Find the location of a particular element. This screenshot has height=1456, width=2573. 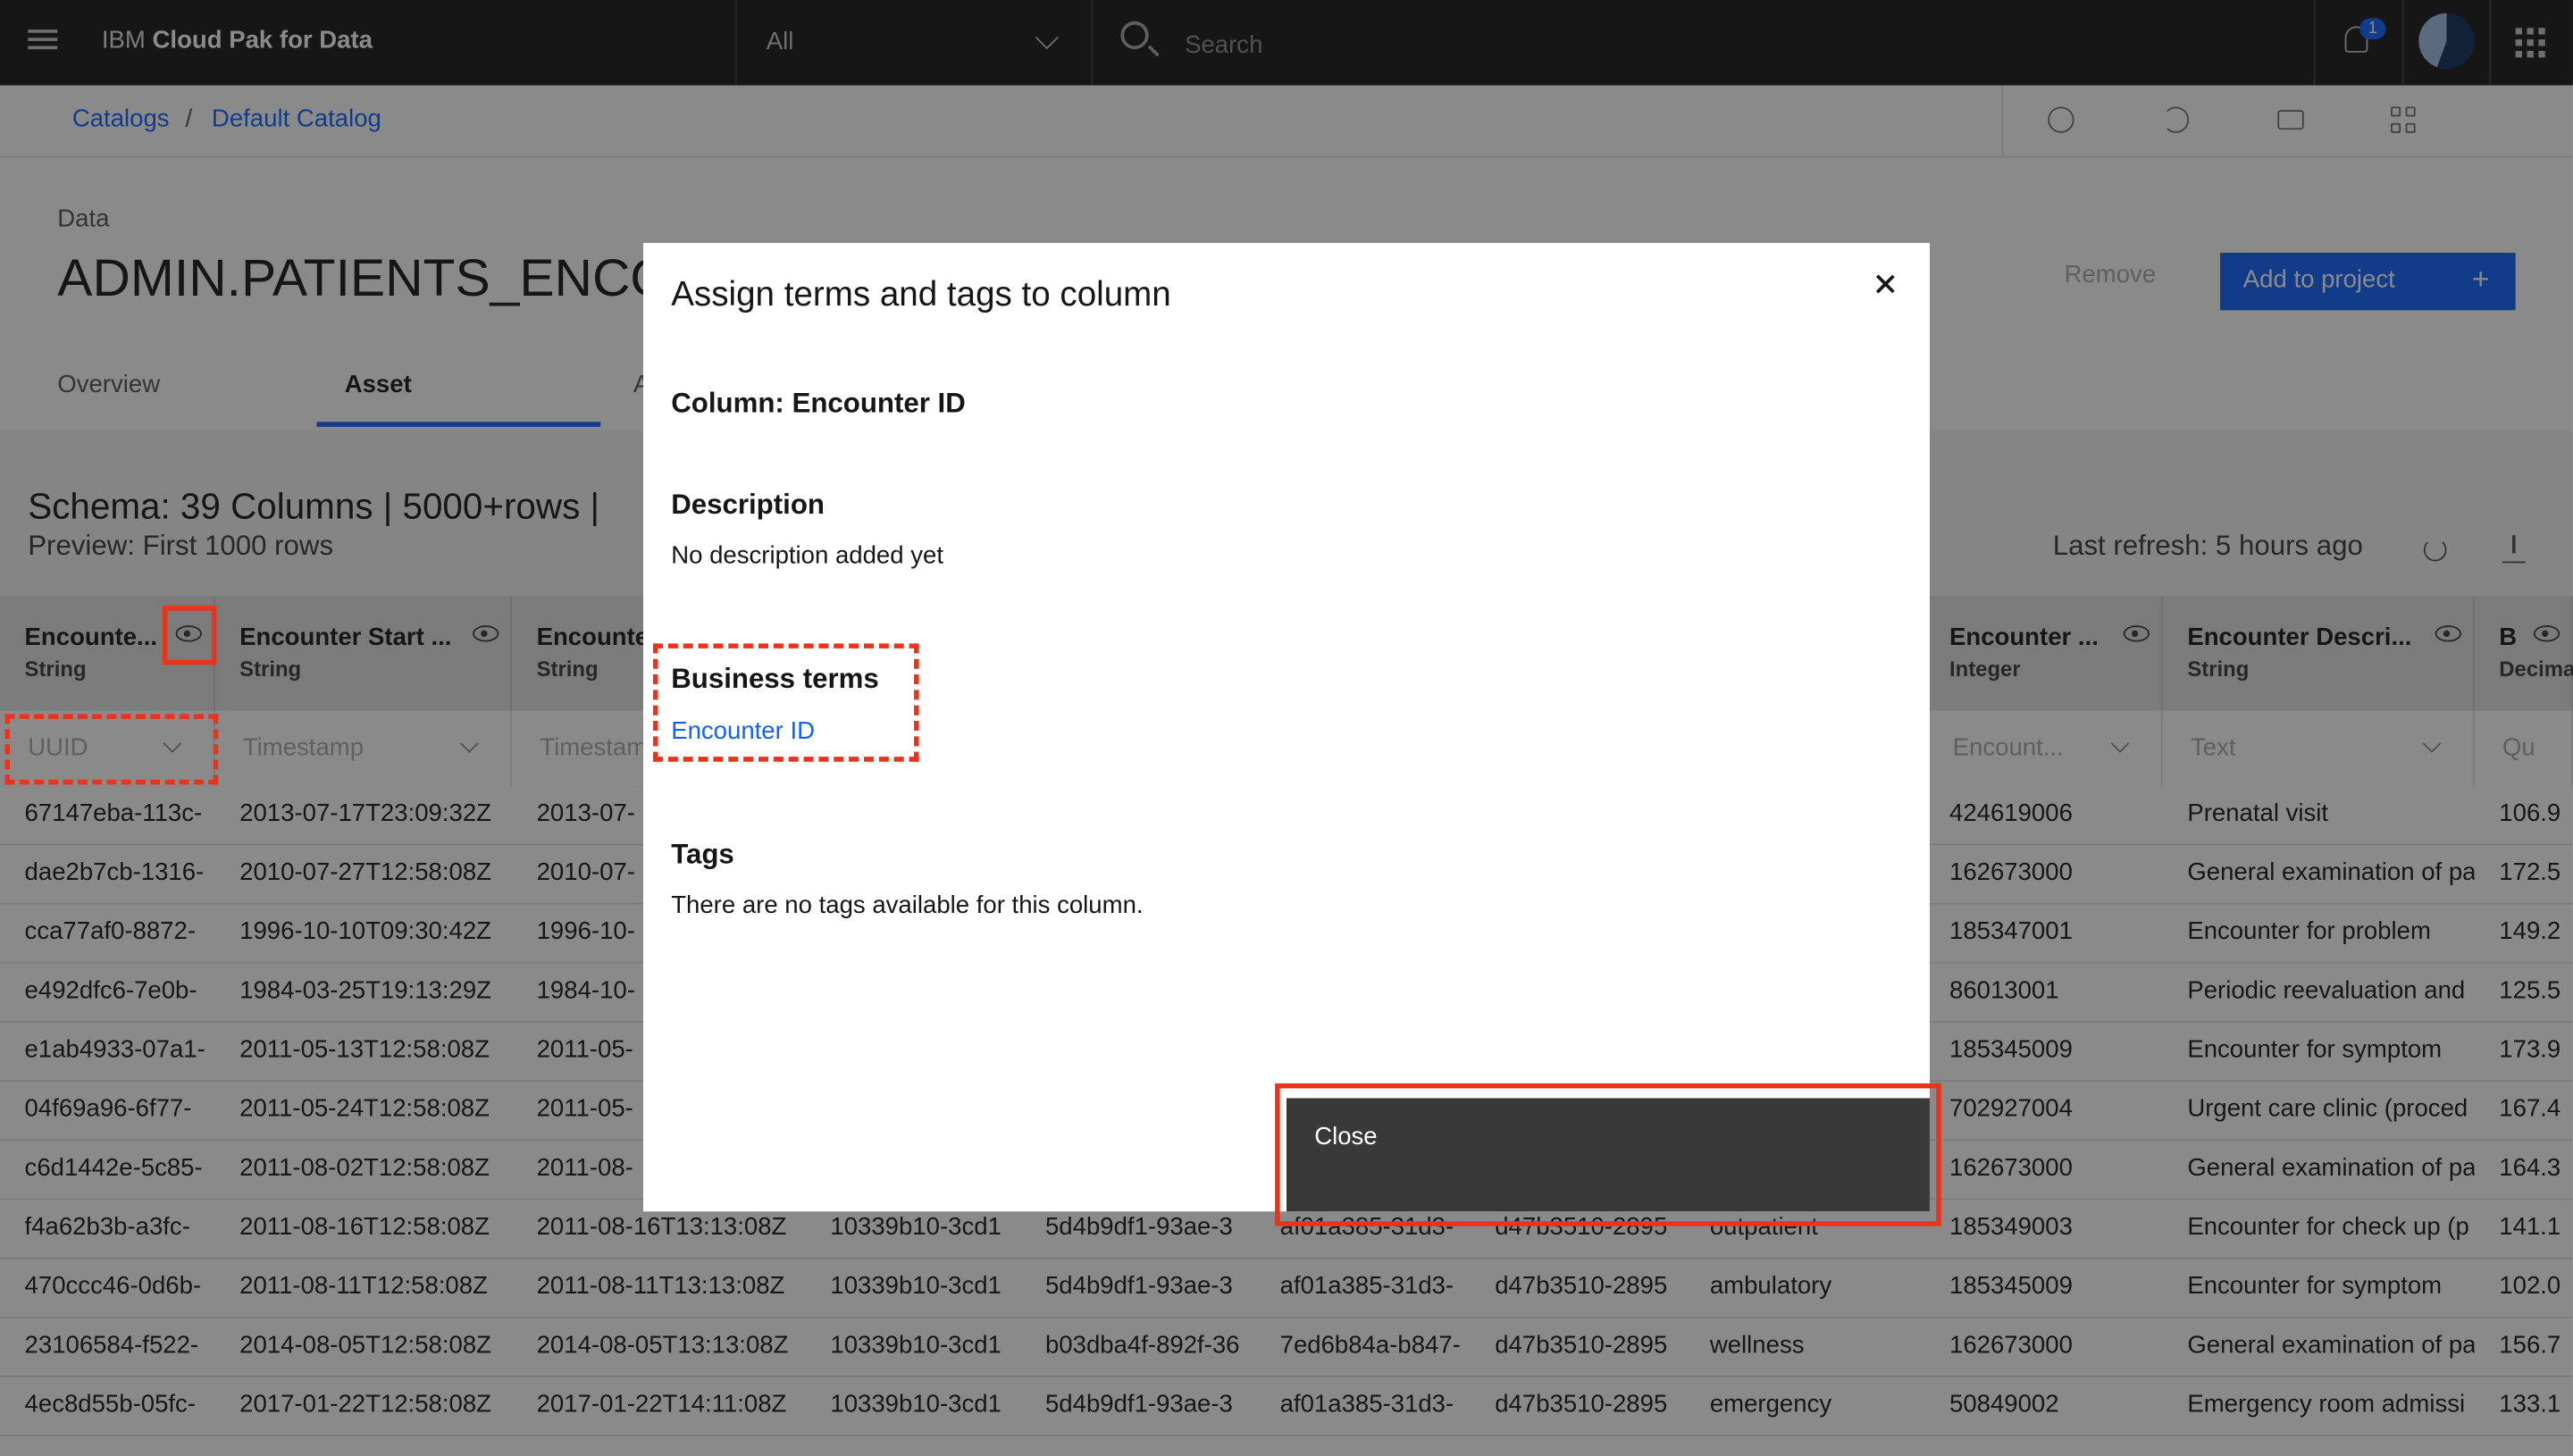

business-term-link: Encounter ID is located at coordinates (743, 731).